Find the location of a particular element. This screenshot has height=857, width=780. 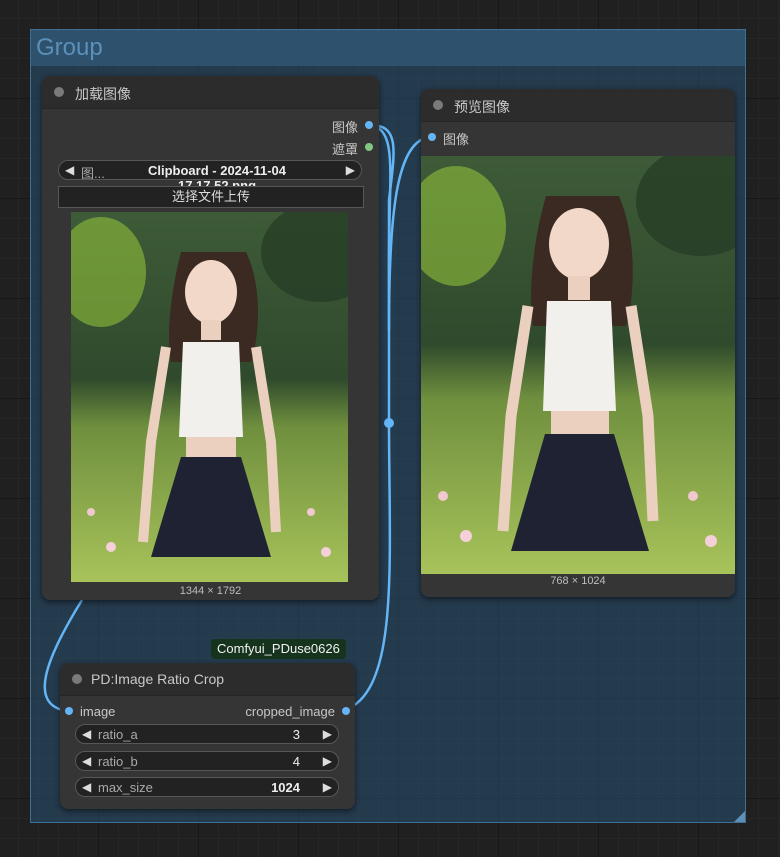

output-mask-dot is located at coordinates (369, 147).